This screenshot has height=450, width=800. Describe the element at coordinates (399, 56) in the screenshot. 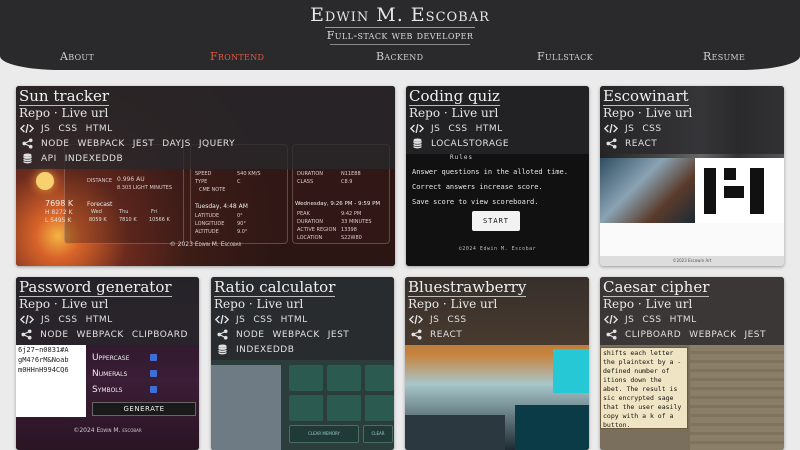

I see `nav-backend: Backend` at that location.